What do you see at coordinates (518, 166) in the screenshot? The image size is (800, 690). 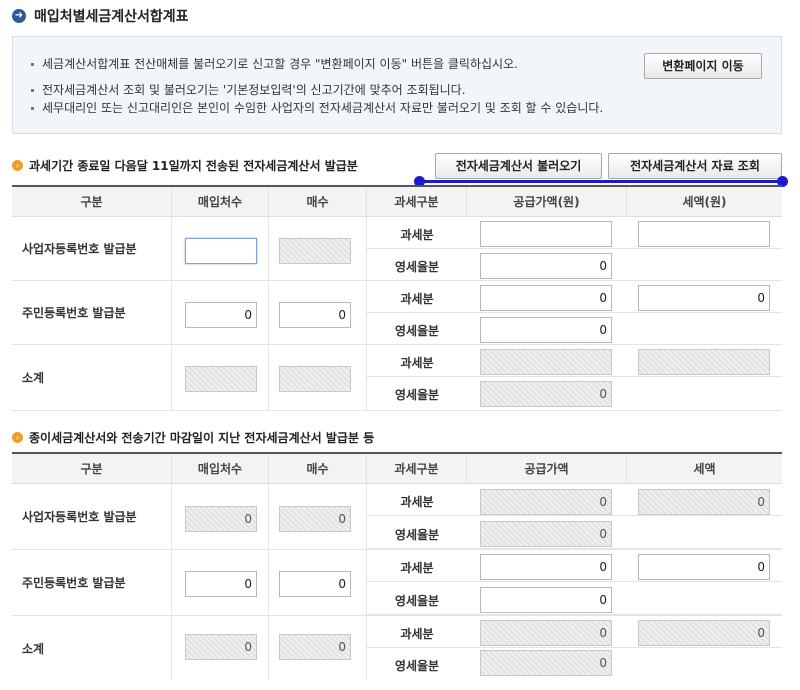 I see `load-etax-invoice-button: 전자세금계산서 불러오기` at bounding box center [518, 166].